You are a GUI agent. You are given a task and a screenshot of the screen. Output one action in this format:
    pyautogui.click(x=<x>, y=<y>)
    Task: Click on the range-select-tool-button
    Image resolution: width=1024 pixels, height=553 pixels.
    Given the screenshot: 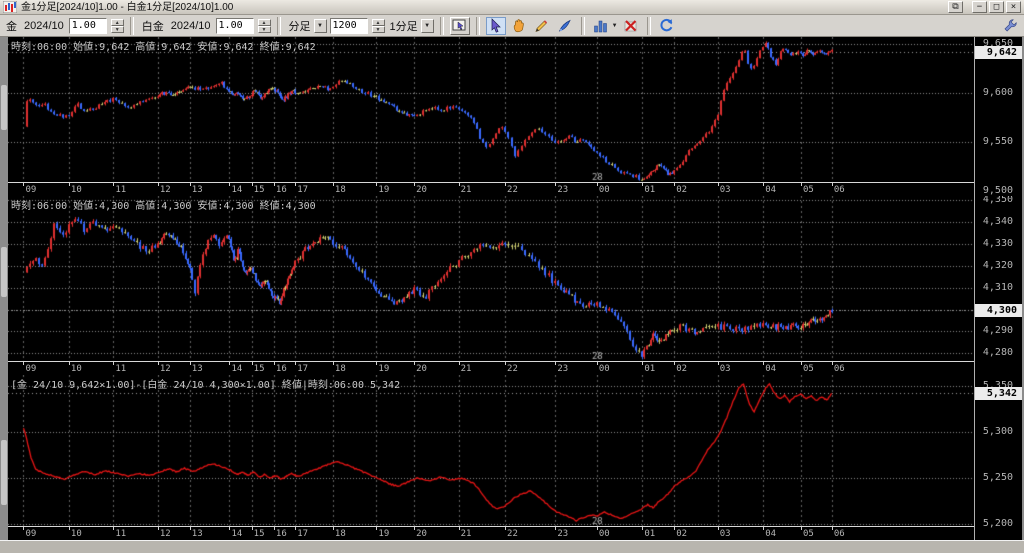 What is the action you would take?
    pyautogui.click(x=459, y=25)
    